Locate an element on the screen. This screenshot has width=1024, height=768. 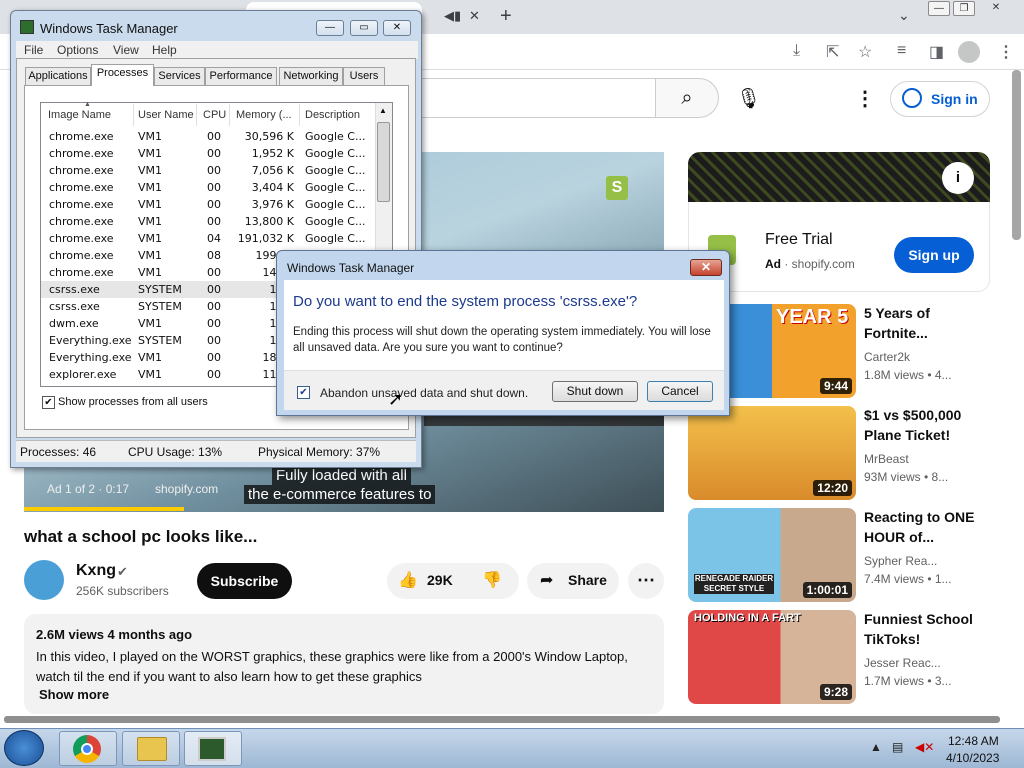
rec-channel: MrBeast is located at coordinates (886, 459).